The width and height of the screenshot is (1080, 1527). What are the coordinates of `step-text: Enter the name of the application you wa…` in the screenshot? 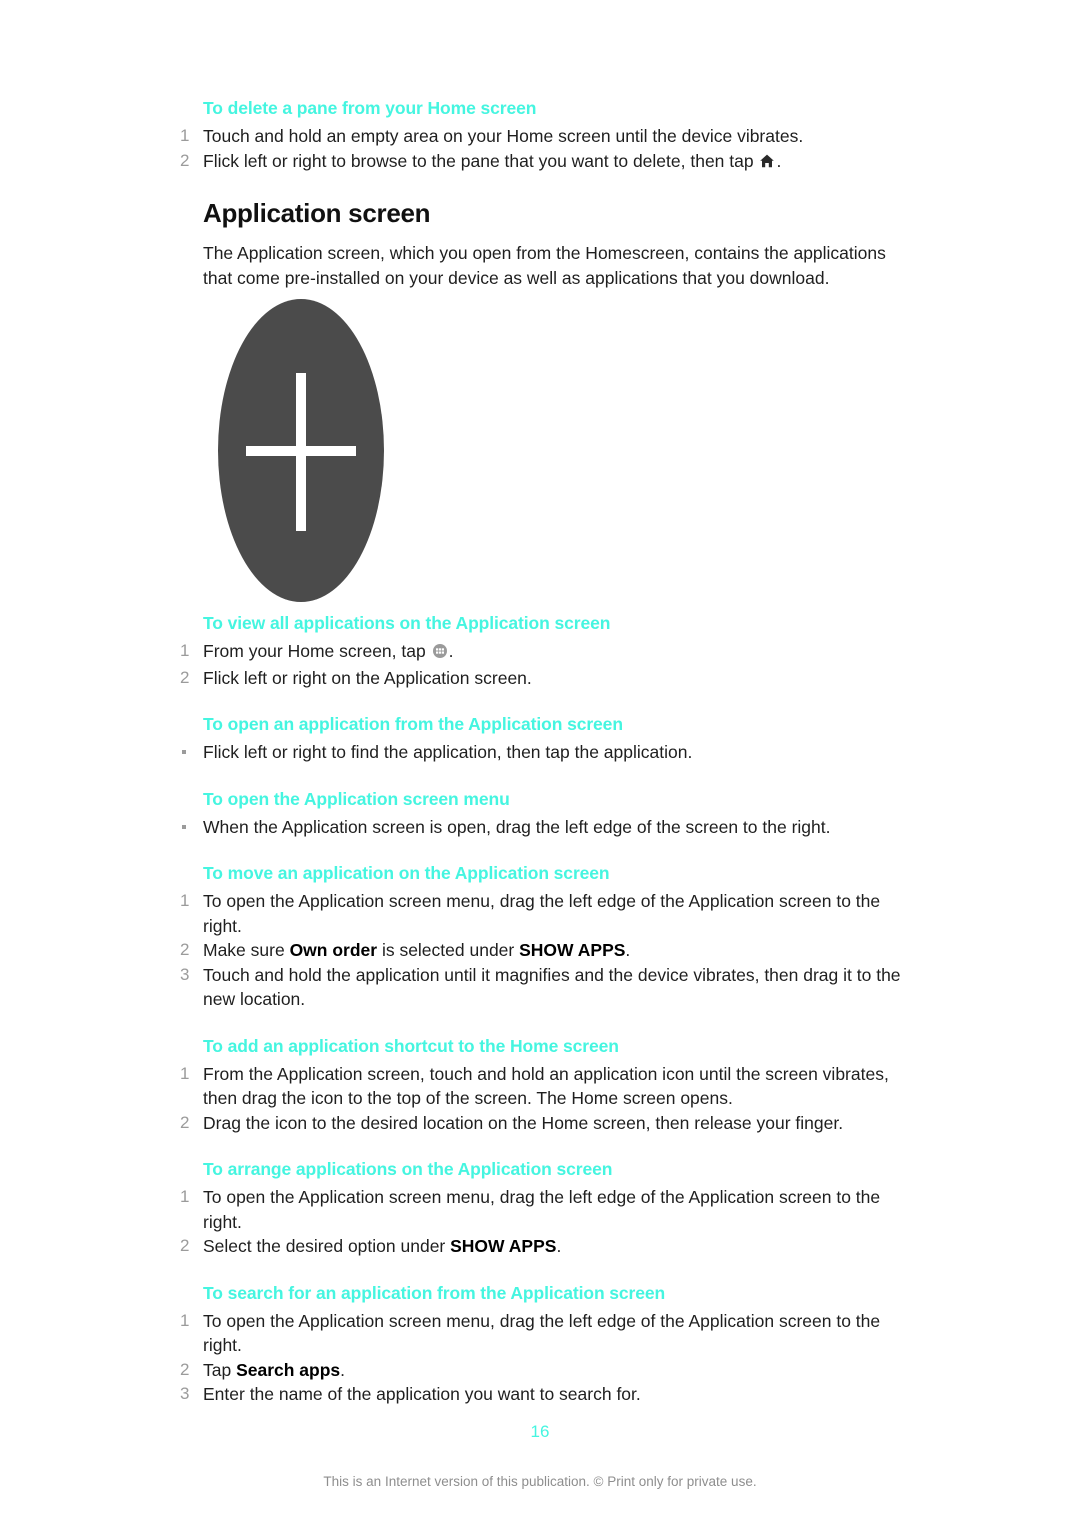 It's located at (422, 1394).